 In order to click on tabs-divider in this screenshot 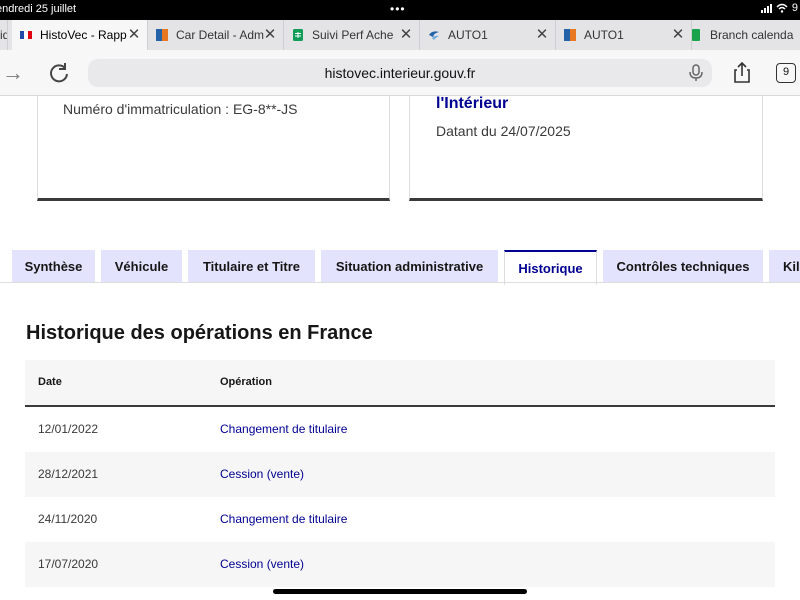, I will do `click(400, 282)`.